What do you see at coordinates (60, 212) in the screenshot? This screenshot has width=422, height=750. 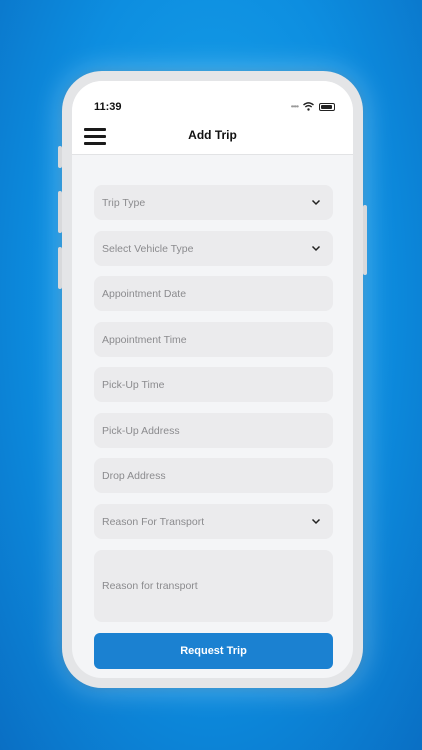 I see `side-button-volume-up` at bounding box center [60, 212].